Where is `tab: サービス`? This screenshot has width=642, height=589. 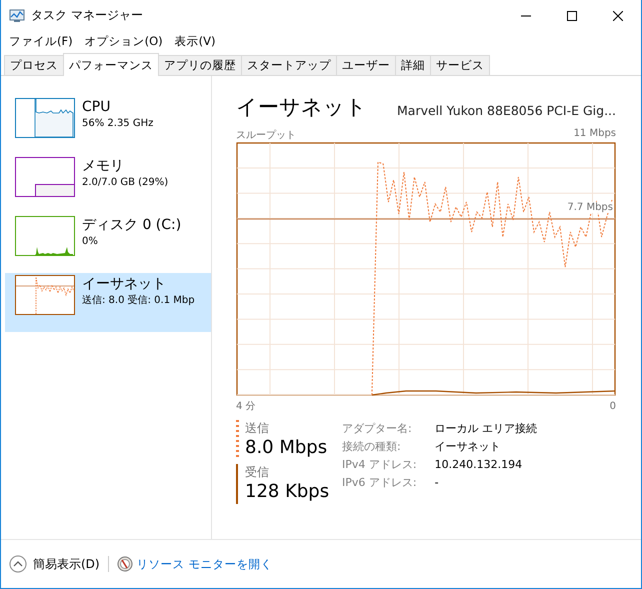
tab: サービス is located at coordinates (460, 65).